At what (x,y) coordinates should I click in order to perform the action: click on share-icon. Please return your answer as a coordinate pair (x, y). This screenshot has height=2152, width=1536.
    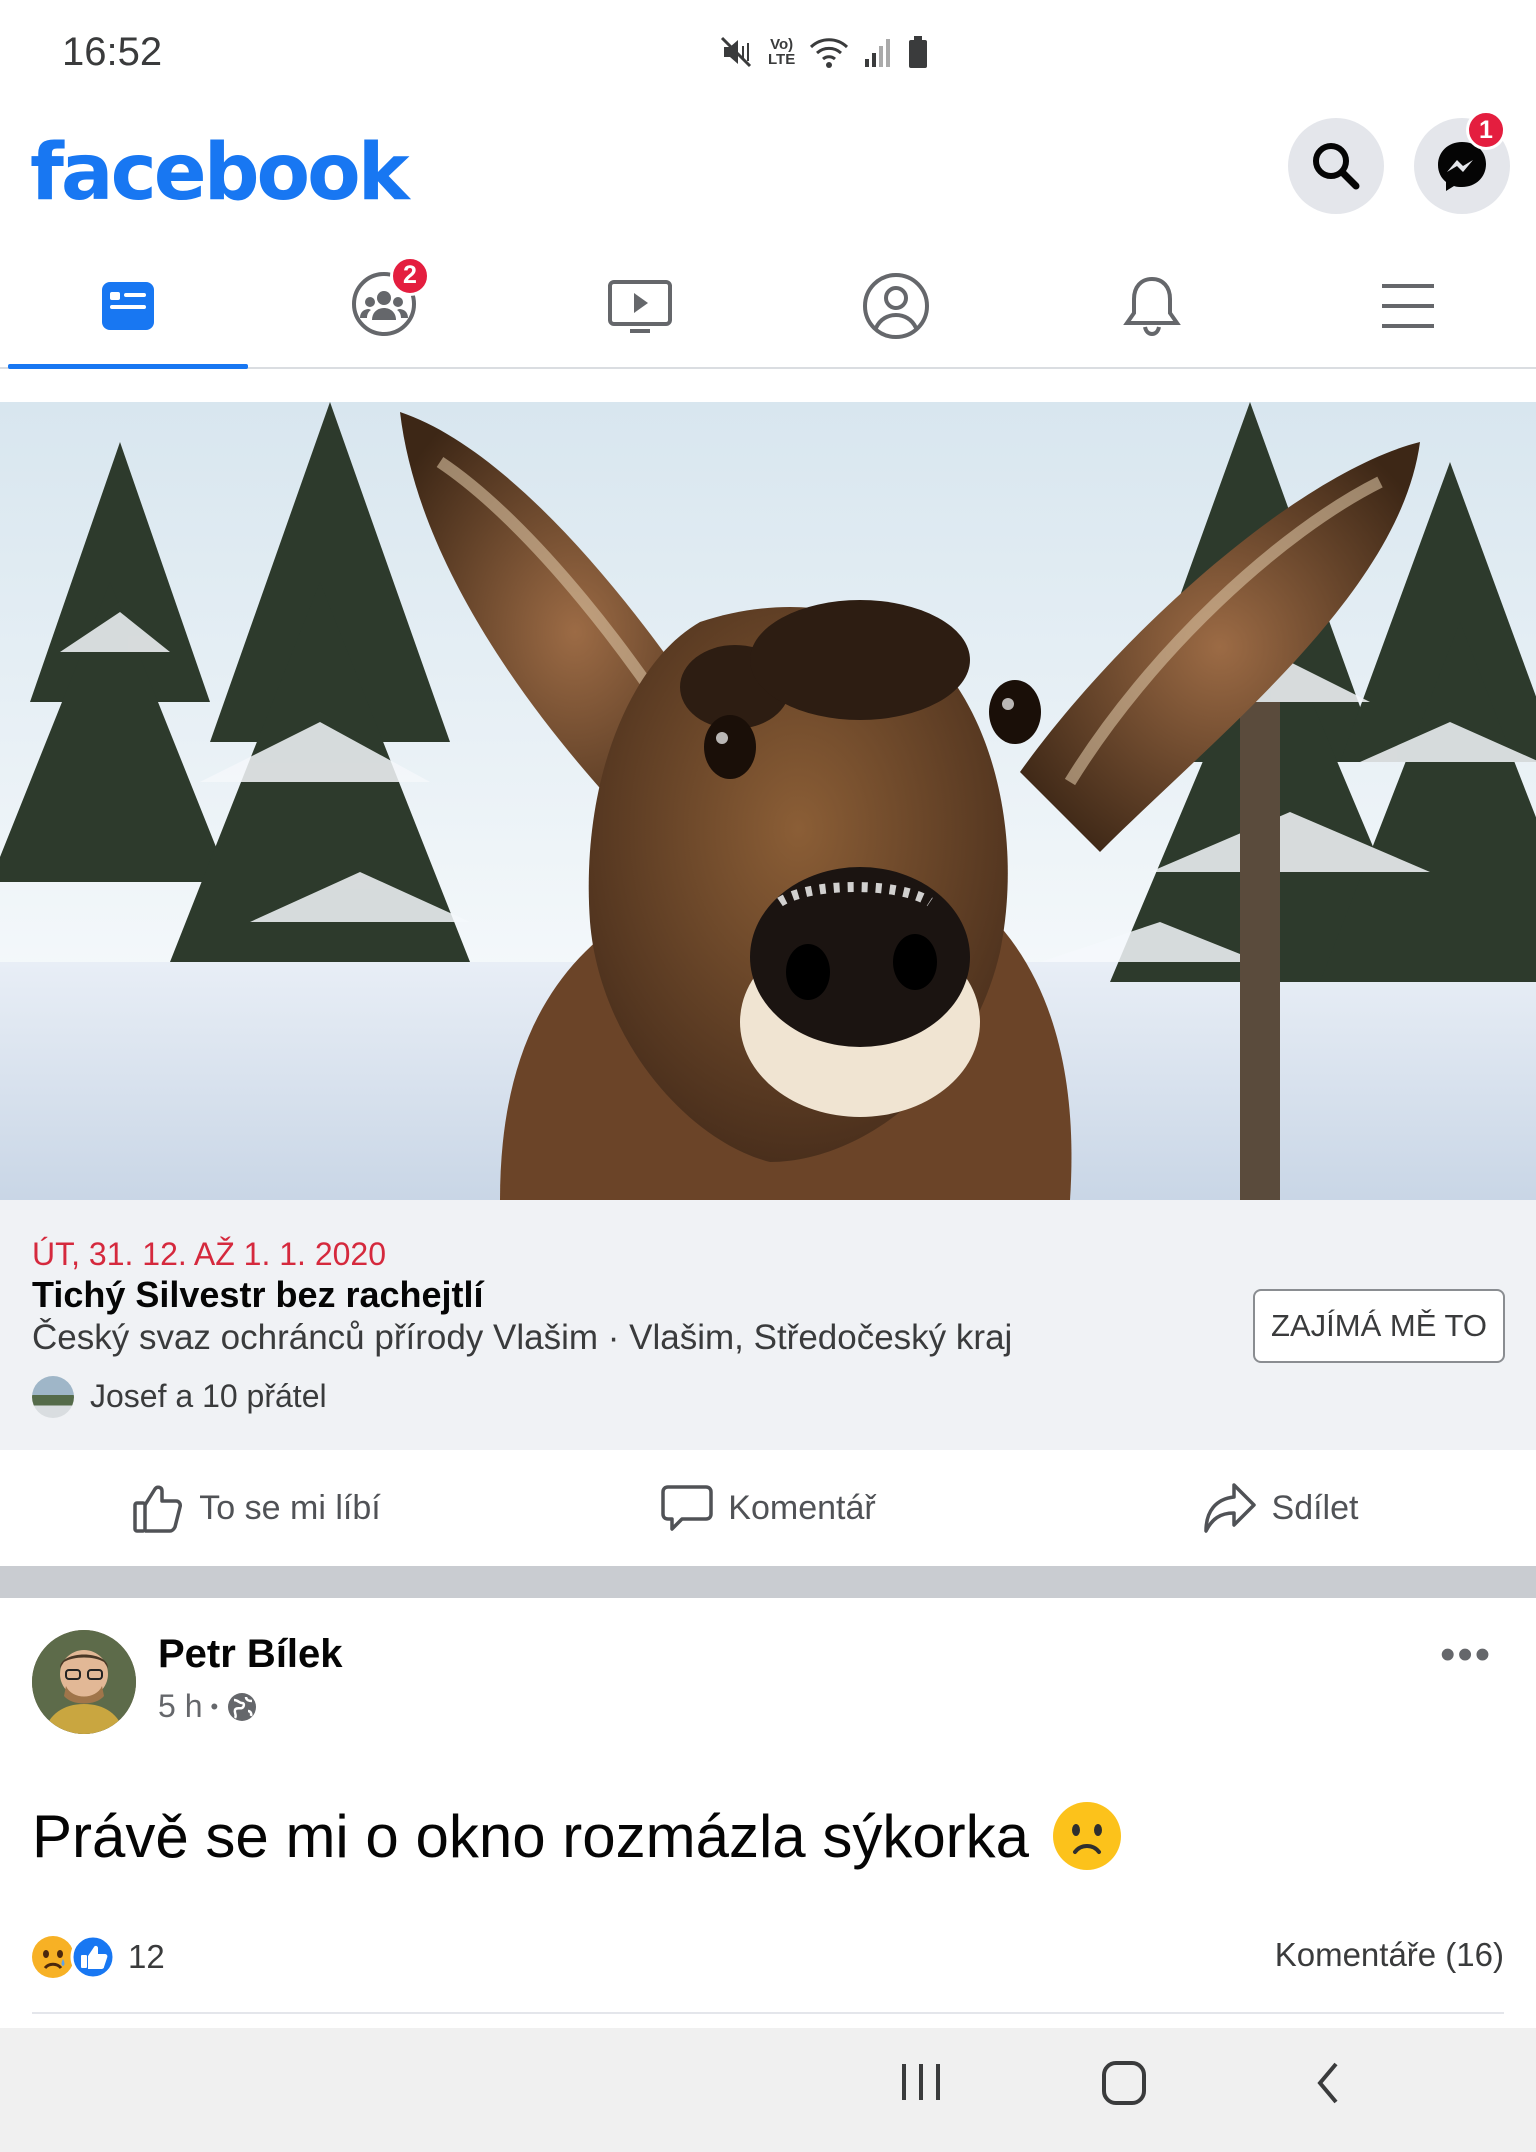
    Looking at the image, I should click on (1229, 1508).